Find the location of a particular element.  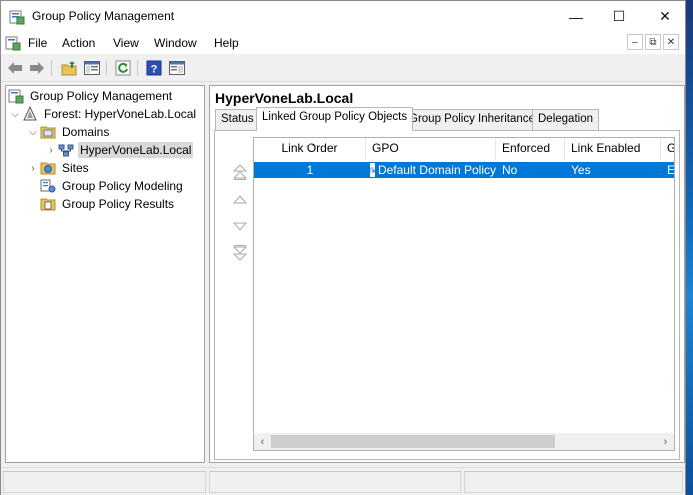

column-header-link-enabled: Link Enabled is located at coordinates (613, 149).